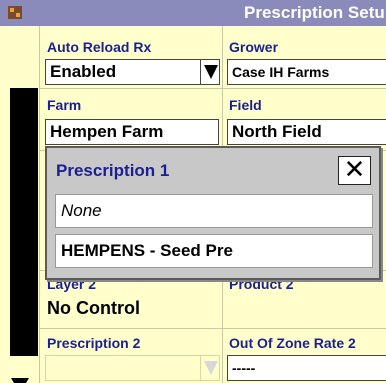 The width and height of the screenshot is (386, 383). What do you see at coordinates (306, 72) in the screenshot?
I see `grower-select: Case IH Farms` at bounding box center [306, 72].